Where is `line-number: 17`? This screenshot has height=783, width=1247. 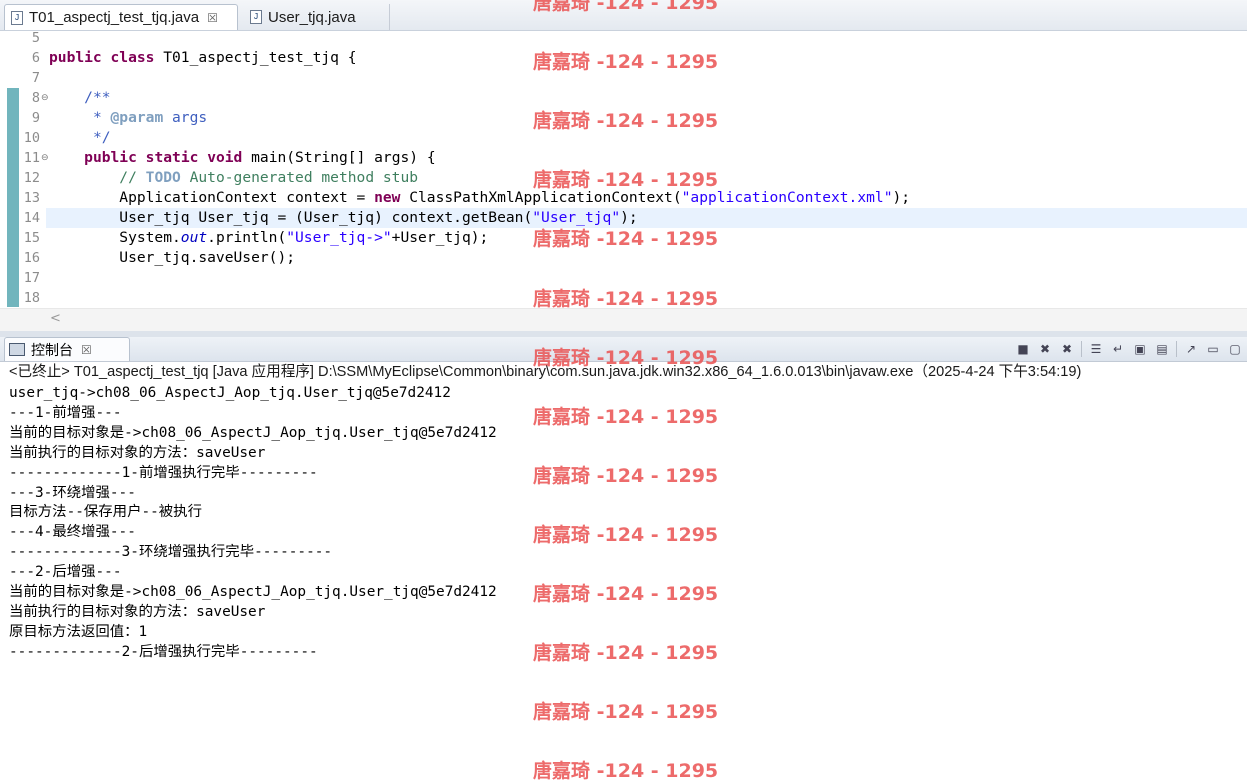
line-number: 17 is located at coordinates (31, 278).